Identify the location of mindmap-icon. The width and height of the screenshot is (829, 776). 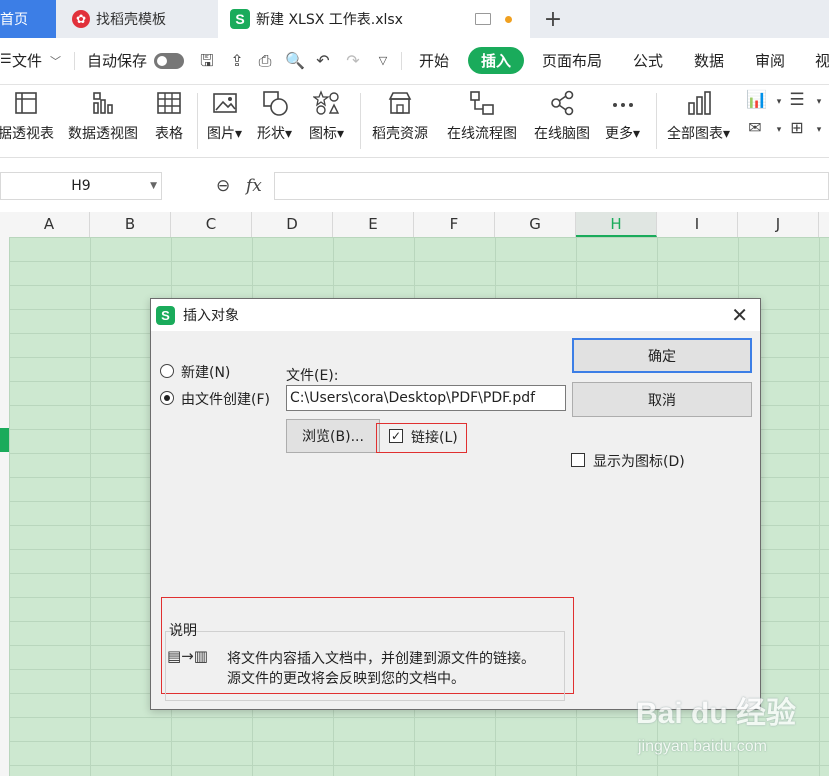
(562, 103).